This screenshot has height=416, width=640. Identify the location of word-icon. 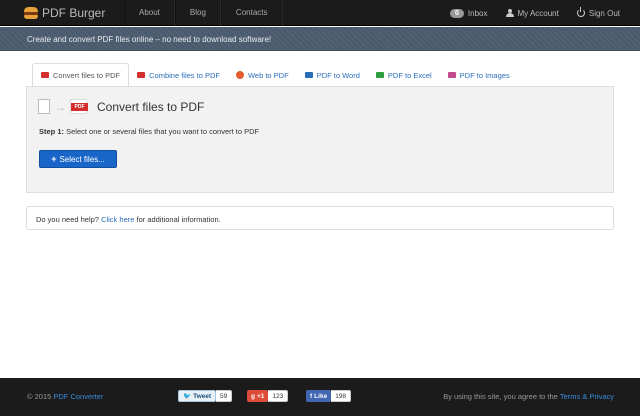
(308, 75).